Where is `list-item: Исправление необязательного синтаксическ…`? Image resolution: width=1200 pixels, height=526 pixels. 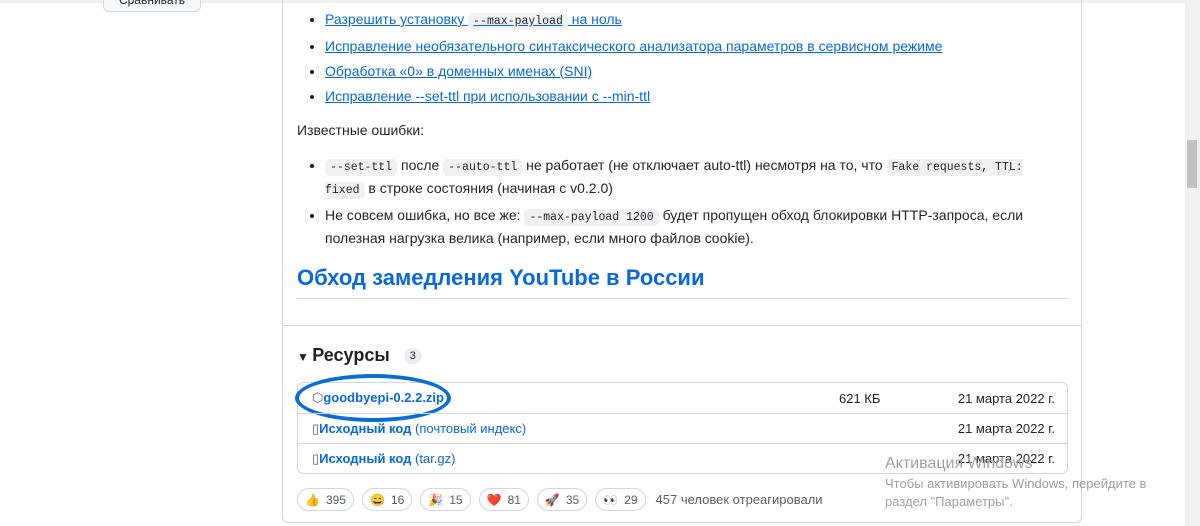
list-item: Исправление необязательного синтаксическ… is located at coordinates (633, 46).